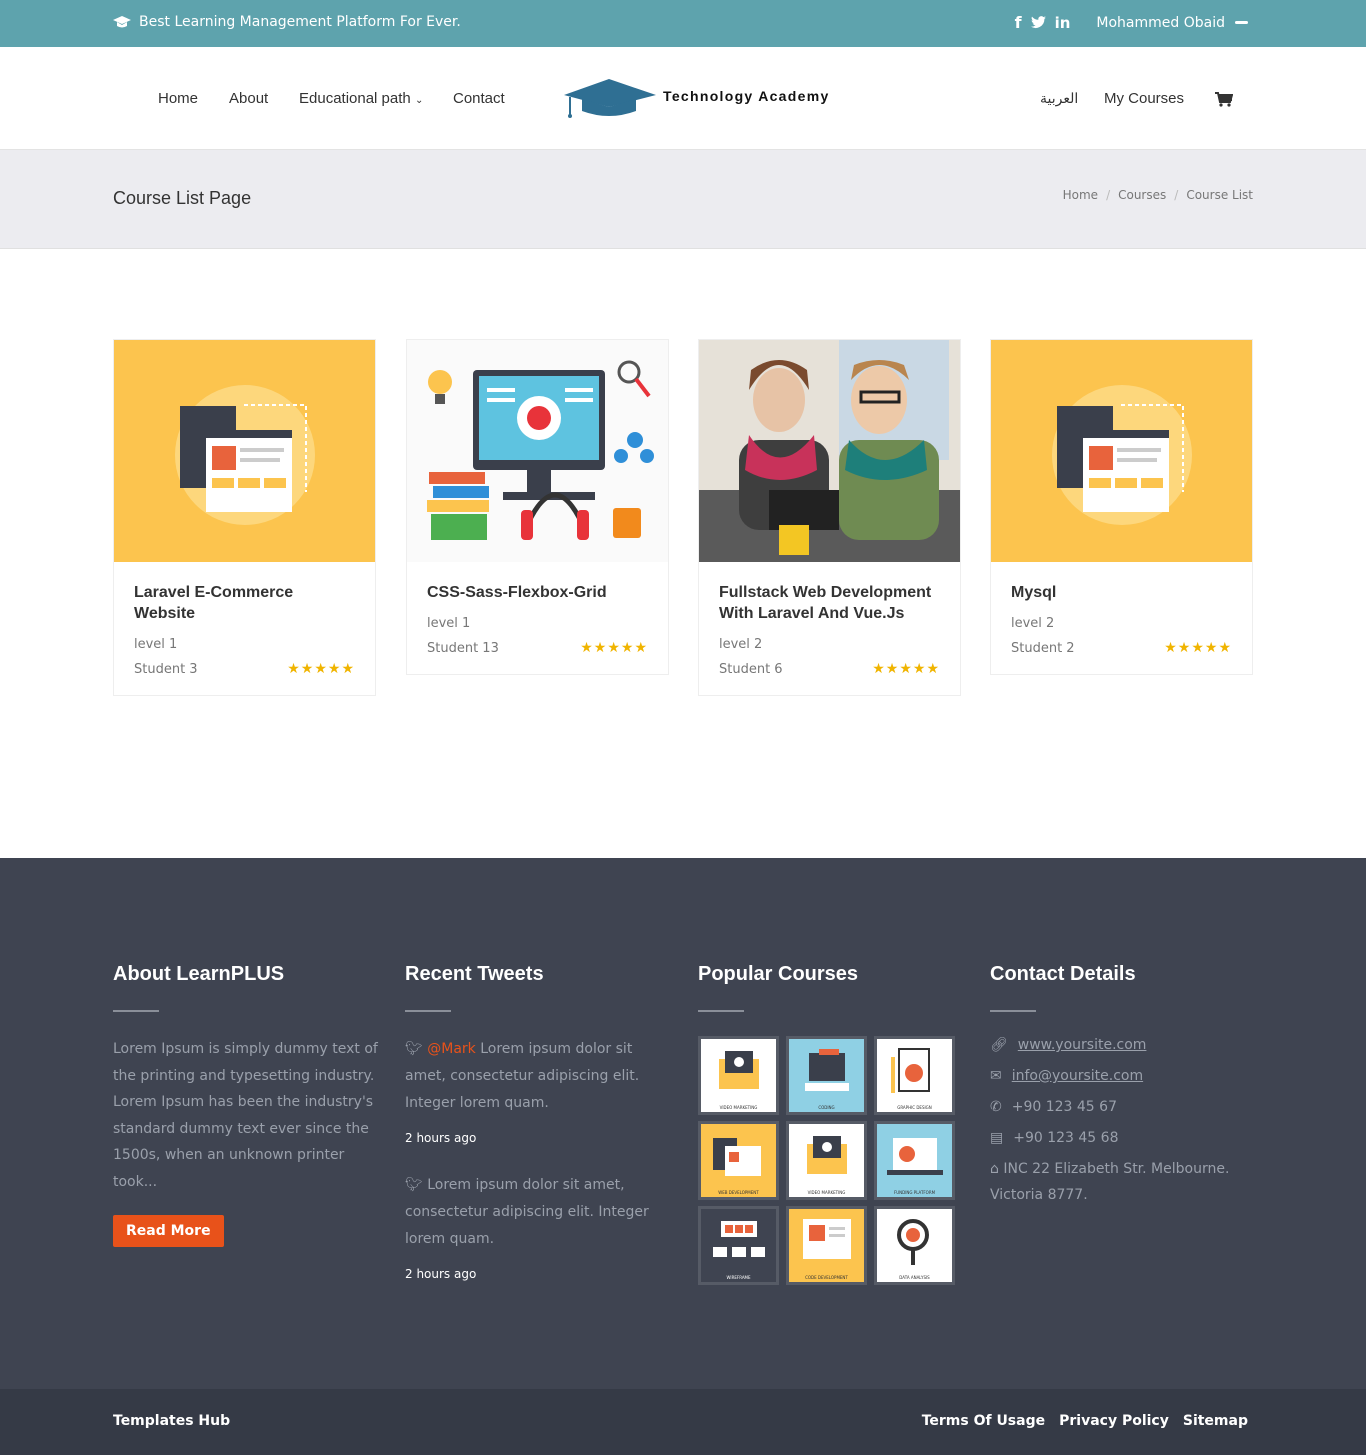  What do you see at coordinates (1142, 195) in the screenshot?
I see `breadcrumb-courses: Courses` at bounding box center [1142, 195].